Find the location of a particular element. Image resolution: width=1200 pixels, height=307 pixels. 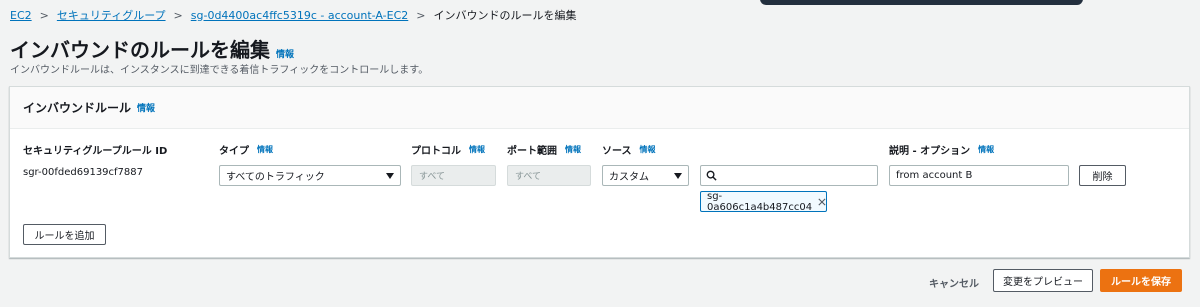

port-range-field: すべて is located at coordinates (549, 175).